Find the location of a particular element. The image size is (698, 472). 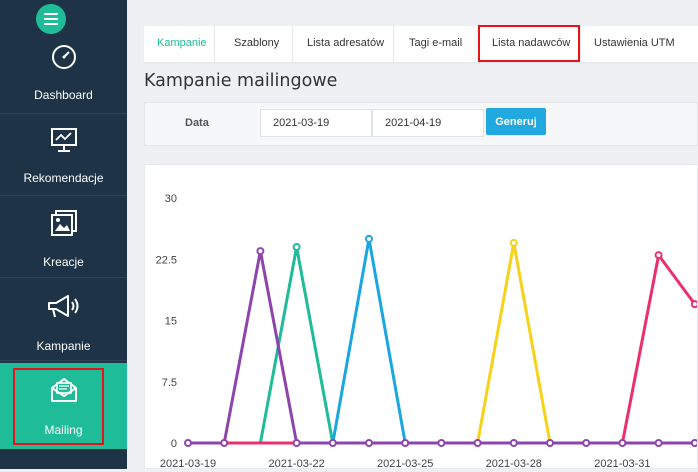

megaphone-icon is located at coordinates (62, 306).